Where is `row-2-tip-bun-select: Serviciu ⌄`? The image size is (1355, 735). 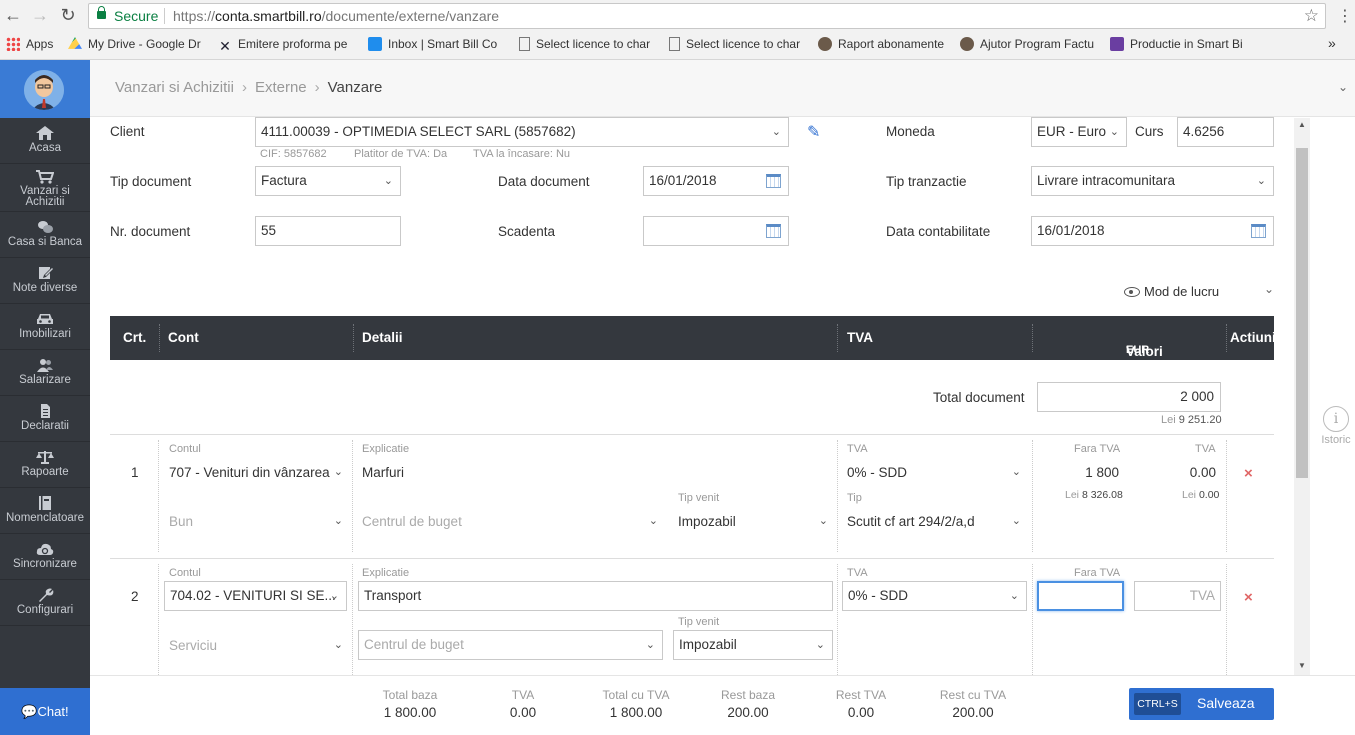 row-2-tip-bun-select: Serviciu ⌄ is located at coordinates (256, 645).